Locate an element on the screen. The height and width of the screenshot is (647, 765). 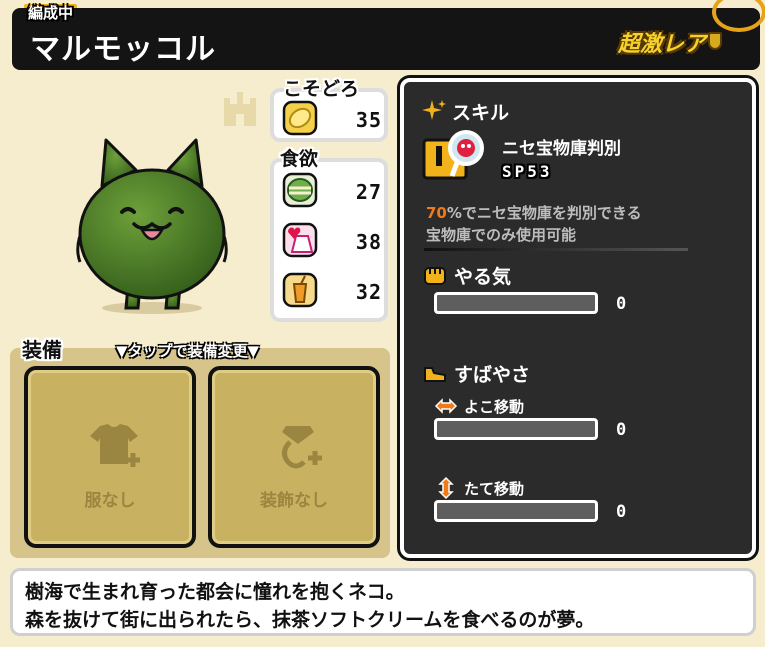
cat-character is located at coordinates (152, 226).